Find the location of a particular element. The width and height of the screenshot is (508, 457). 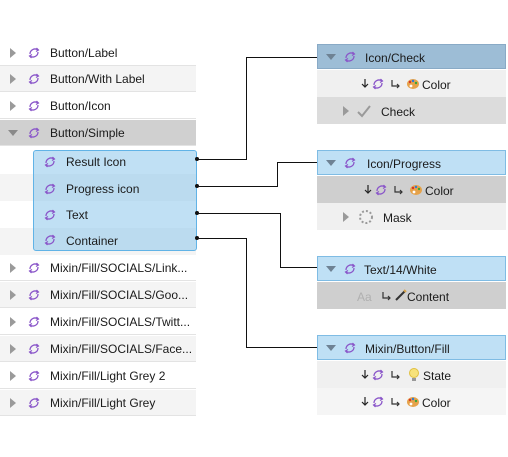

layer-row-button-label: Button/Label is located at coordinates (98, 53).